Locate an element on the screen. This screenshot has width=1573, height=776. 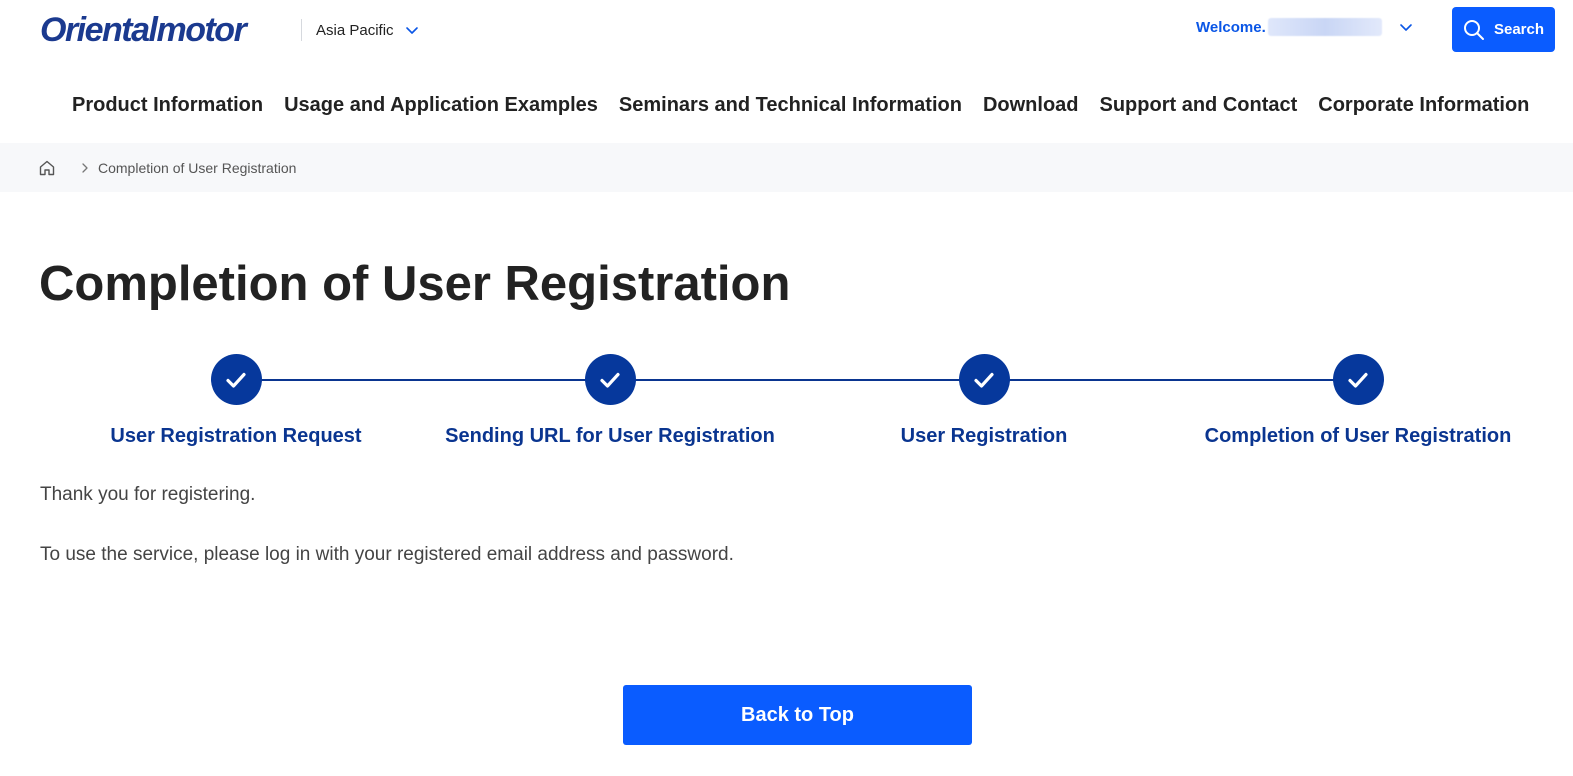
search-icon is located at coordinates (1473, 29).